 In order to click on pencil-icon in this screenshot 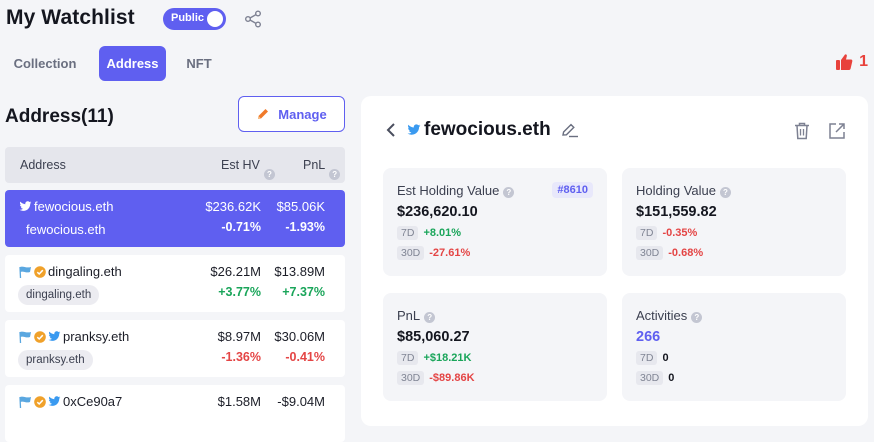, I will do `click(263, 114)`.